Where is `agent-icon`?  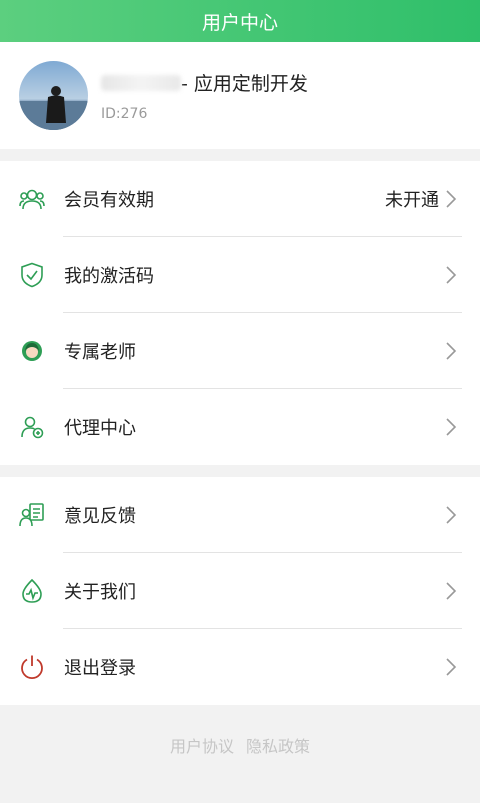 agent-icon is located at coordinates (32, 427).